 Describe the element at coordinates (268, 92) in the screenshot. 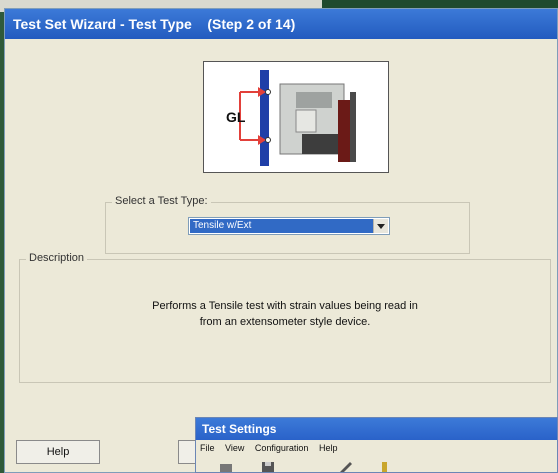

I see `knife-edge-top` at that location.